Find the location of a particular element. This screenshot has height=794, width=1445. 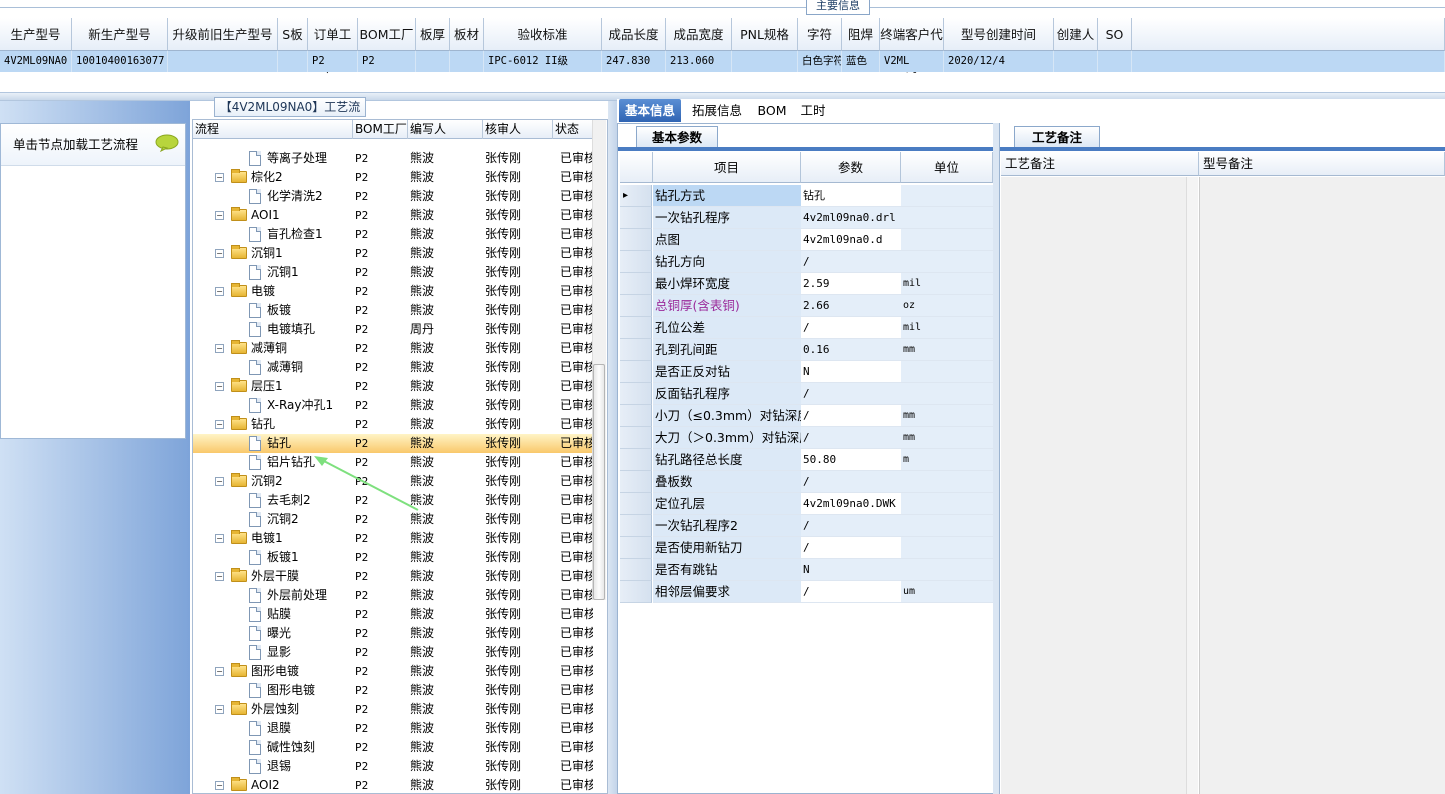

tree-row: 曝光 P2 熊波 张传刚 已审核 is located at coordinates (393, 633).